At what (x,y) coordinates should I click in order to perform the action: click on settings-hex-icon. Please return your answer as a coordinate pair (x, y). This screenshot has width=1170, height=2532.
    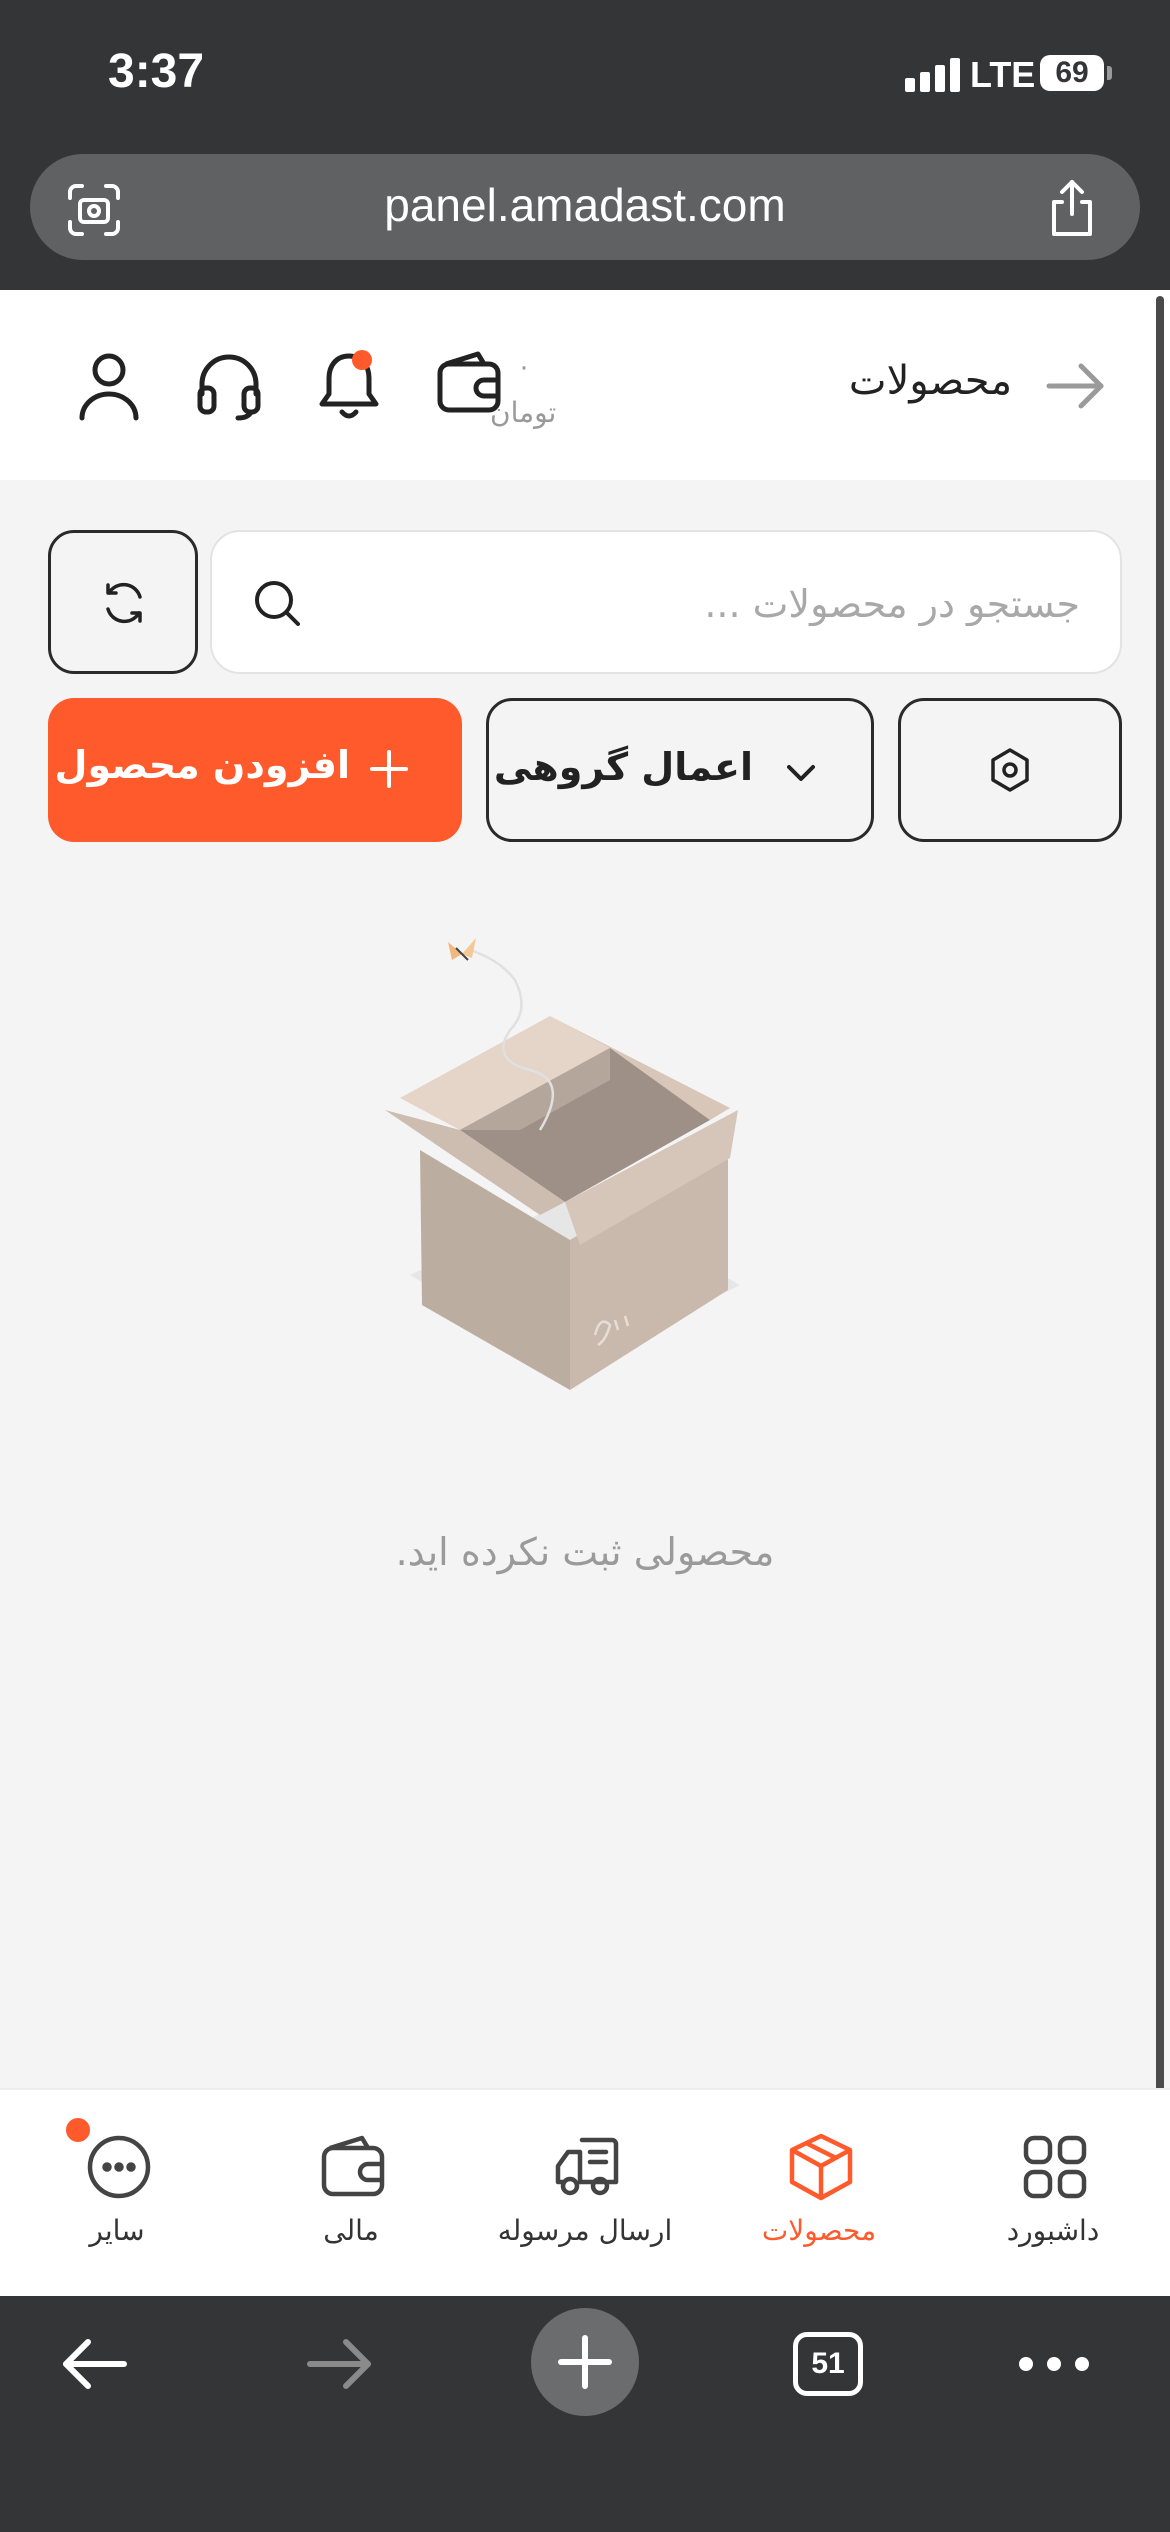
    Looking at the image, I should click on (1010, 770).